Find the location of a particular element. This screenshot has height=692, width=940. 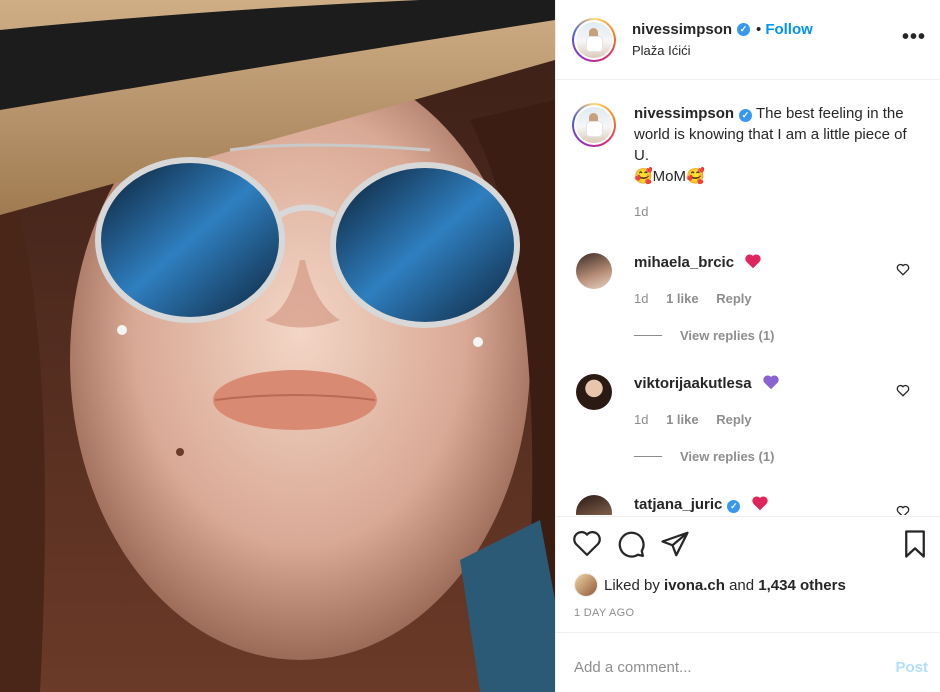

post-comment-button: Post is located at coordinates (911, 667).